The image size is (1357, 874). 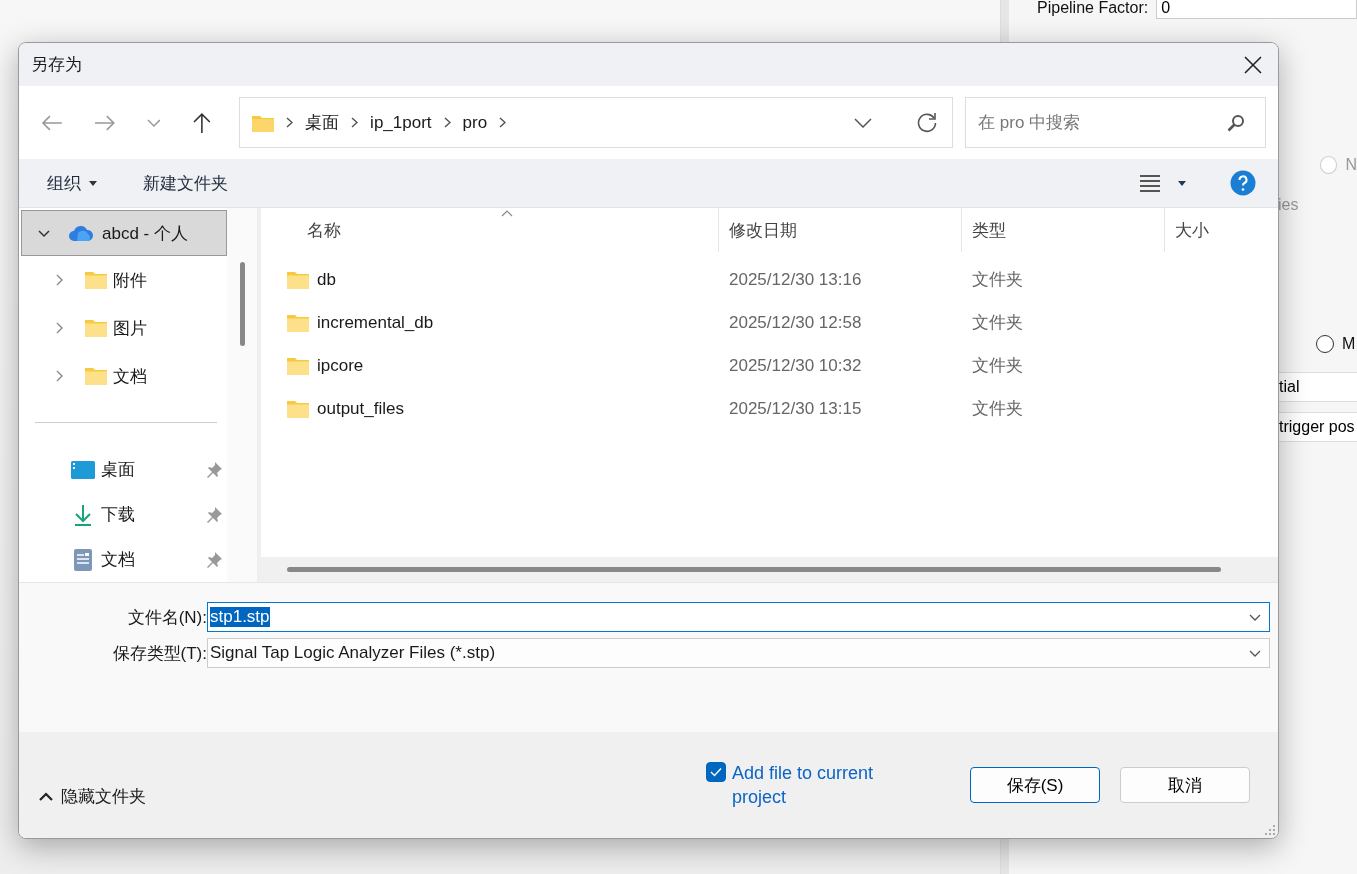 I want to click on save-button: 保存(S), so click(x=1035, y=785).